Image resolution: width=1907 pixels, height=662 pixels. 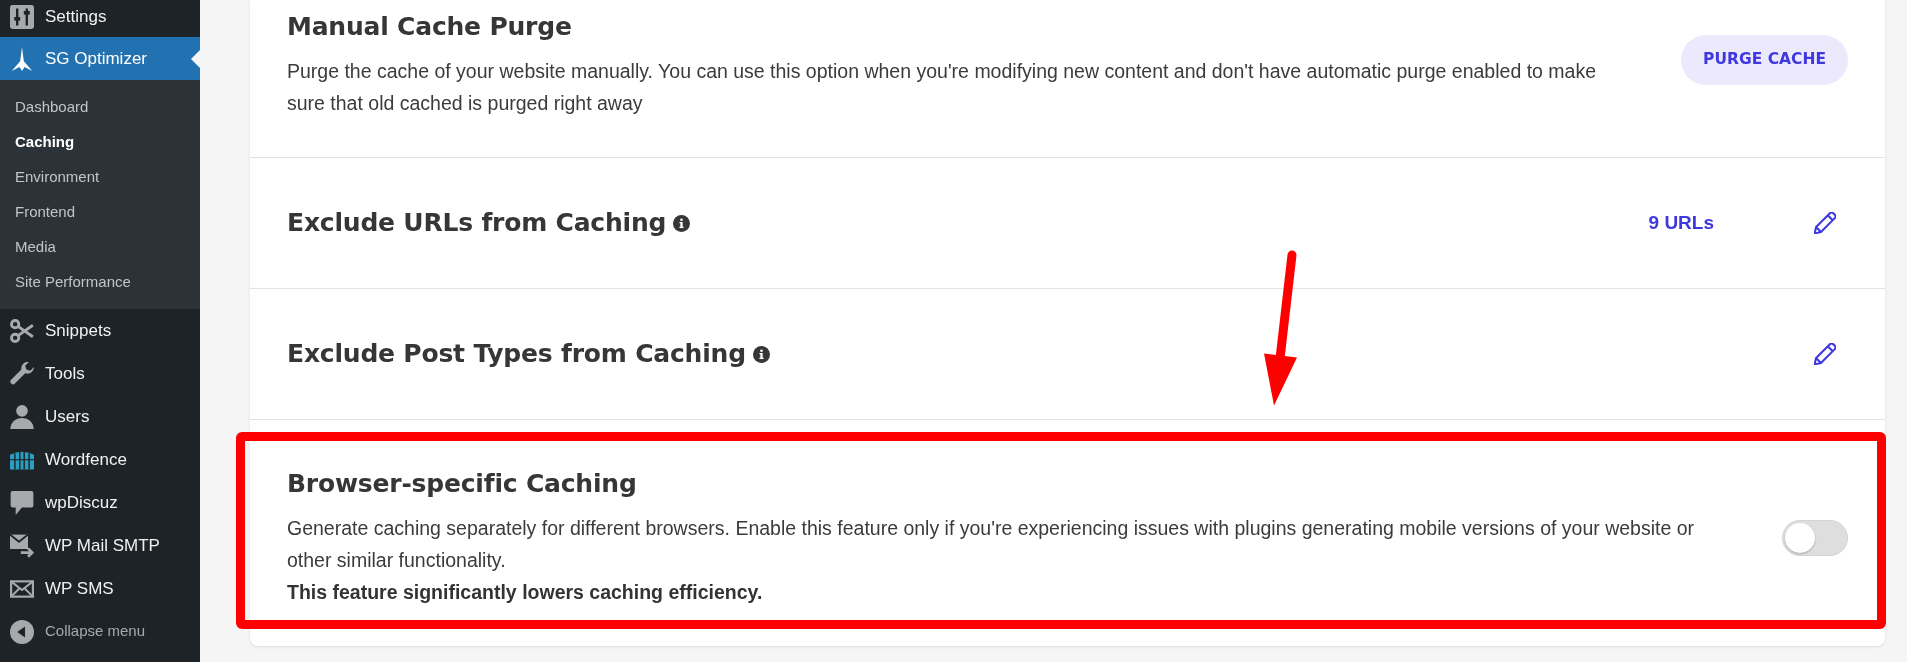 What do you see at coordinates (100, 588) in the screenshot?
I see `sidebar-menu-item: WP SMS` at bounding box center [100, 588].